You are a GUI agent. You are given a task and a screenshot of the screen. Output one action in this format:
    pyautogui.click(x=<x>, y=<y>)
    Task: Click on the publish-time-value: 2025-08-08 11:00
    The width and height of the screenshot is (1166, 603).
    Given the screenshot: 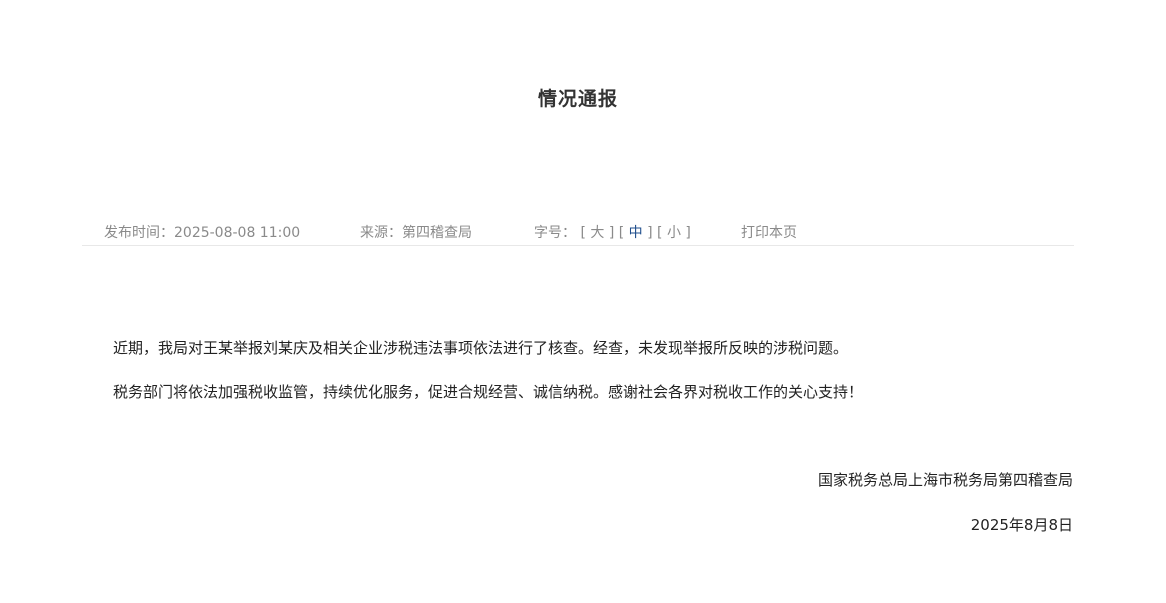 What is the action you would take?
    pyautogui.click(x=237, y=233)
    